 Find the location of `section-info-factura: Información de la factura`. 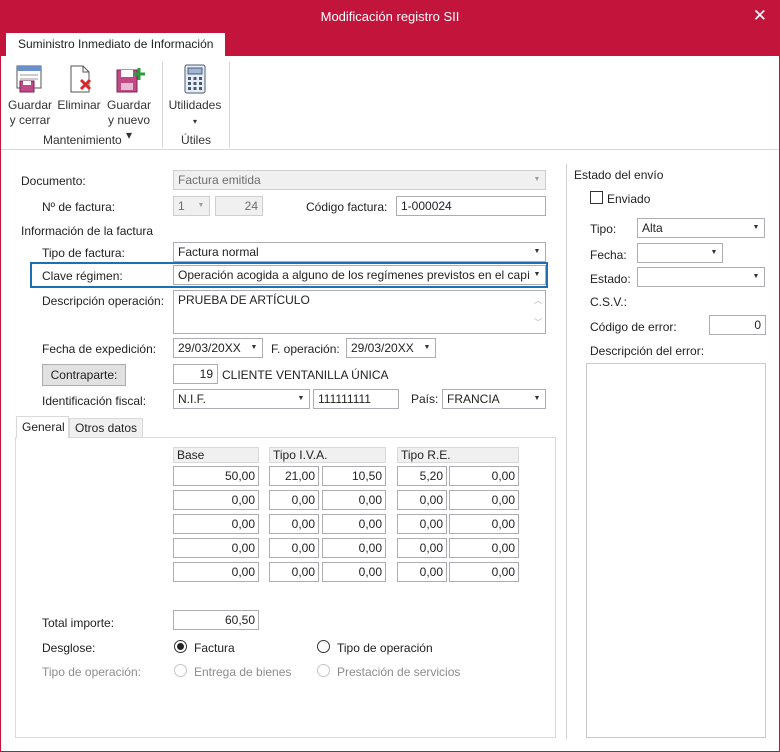

section-info-factura: Información de la factura is located at coordinates (87, 231).